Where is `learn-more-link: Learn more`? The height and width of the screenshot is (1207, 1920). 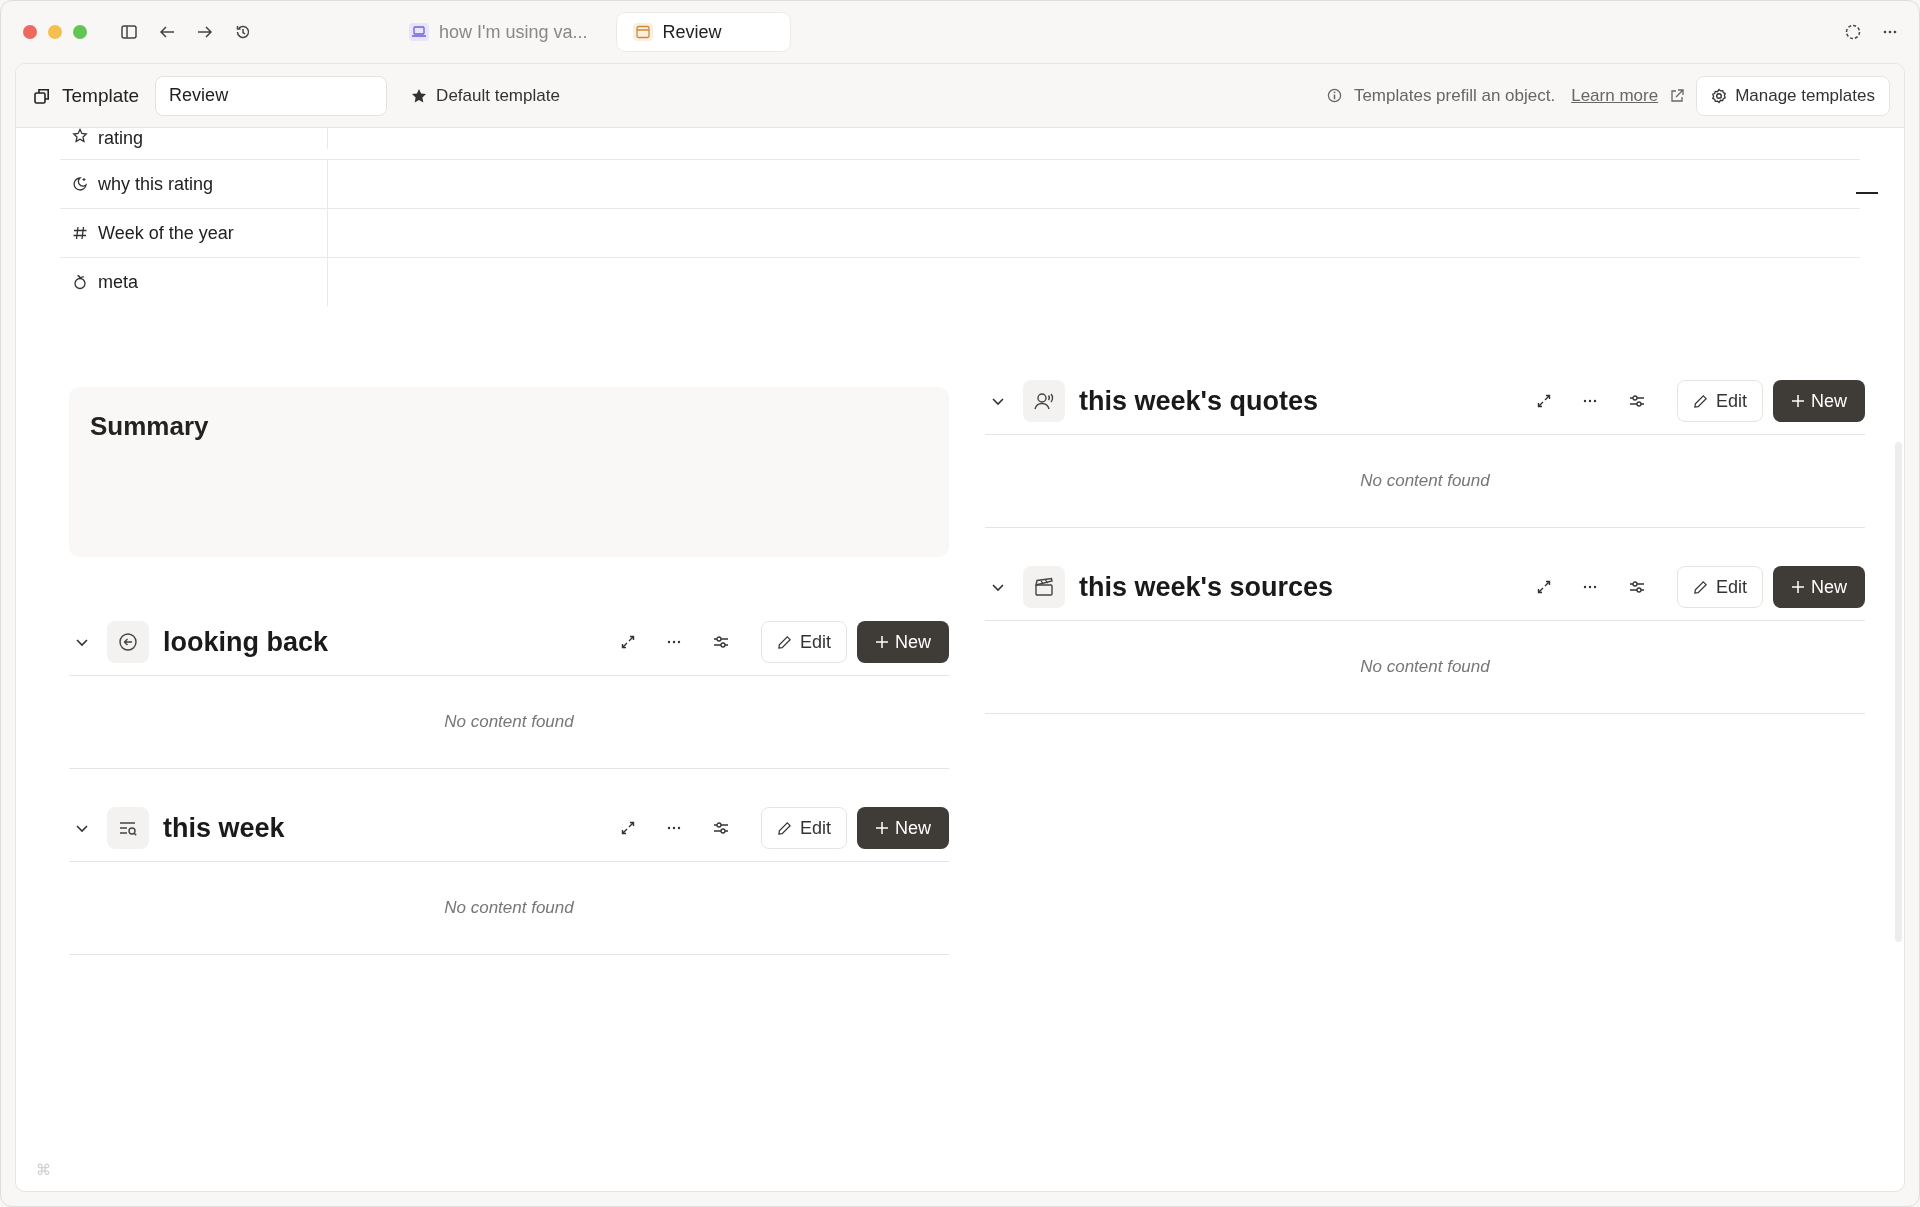 learn-more-link: Learn more is located at coordinates (1615, 95).